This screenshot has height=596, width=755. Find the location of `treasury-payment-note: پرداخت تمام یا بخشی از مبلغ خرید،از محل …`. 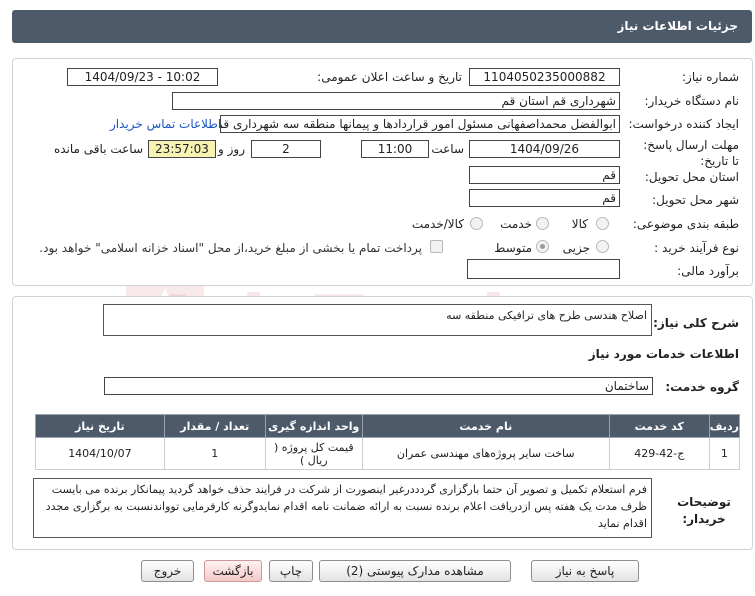

treasury-payment-note: پرداخت تمام یا بخشی از مبلغ خرید،از محل … is located at coordinates (230, 248).